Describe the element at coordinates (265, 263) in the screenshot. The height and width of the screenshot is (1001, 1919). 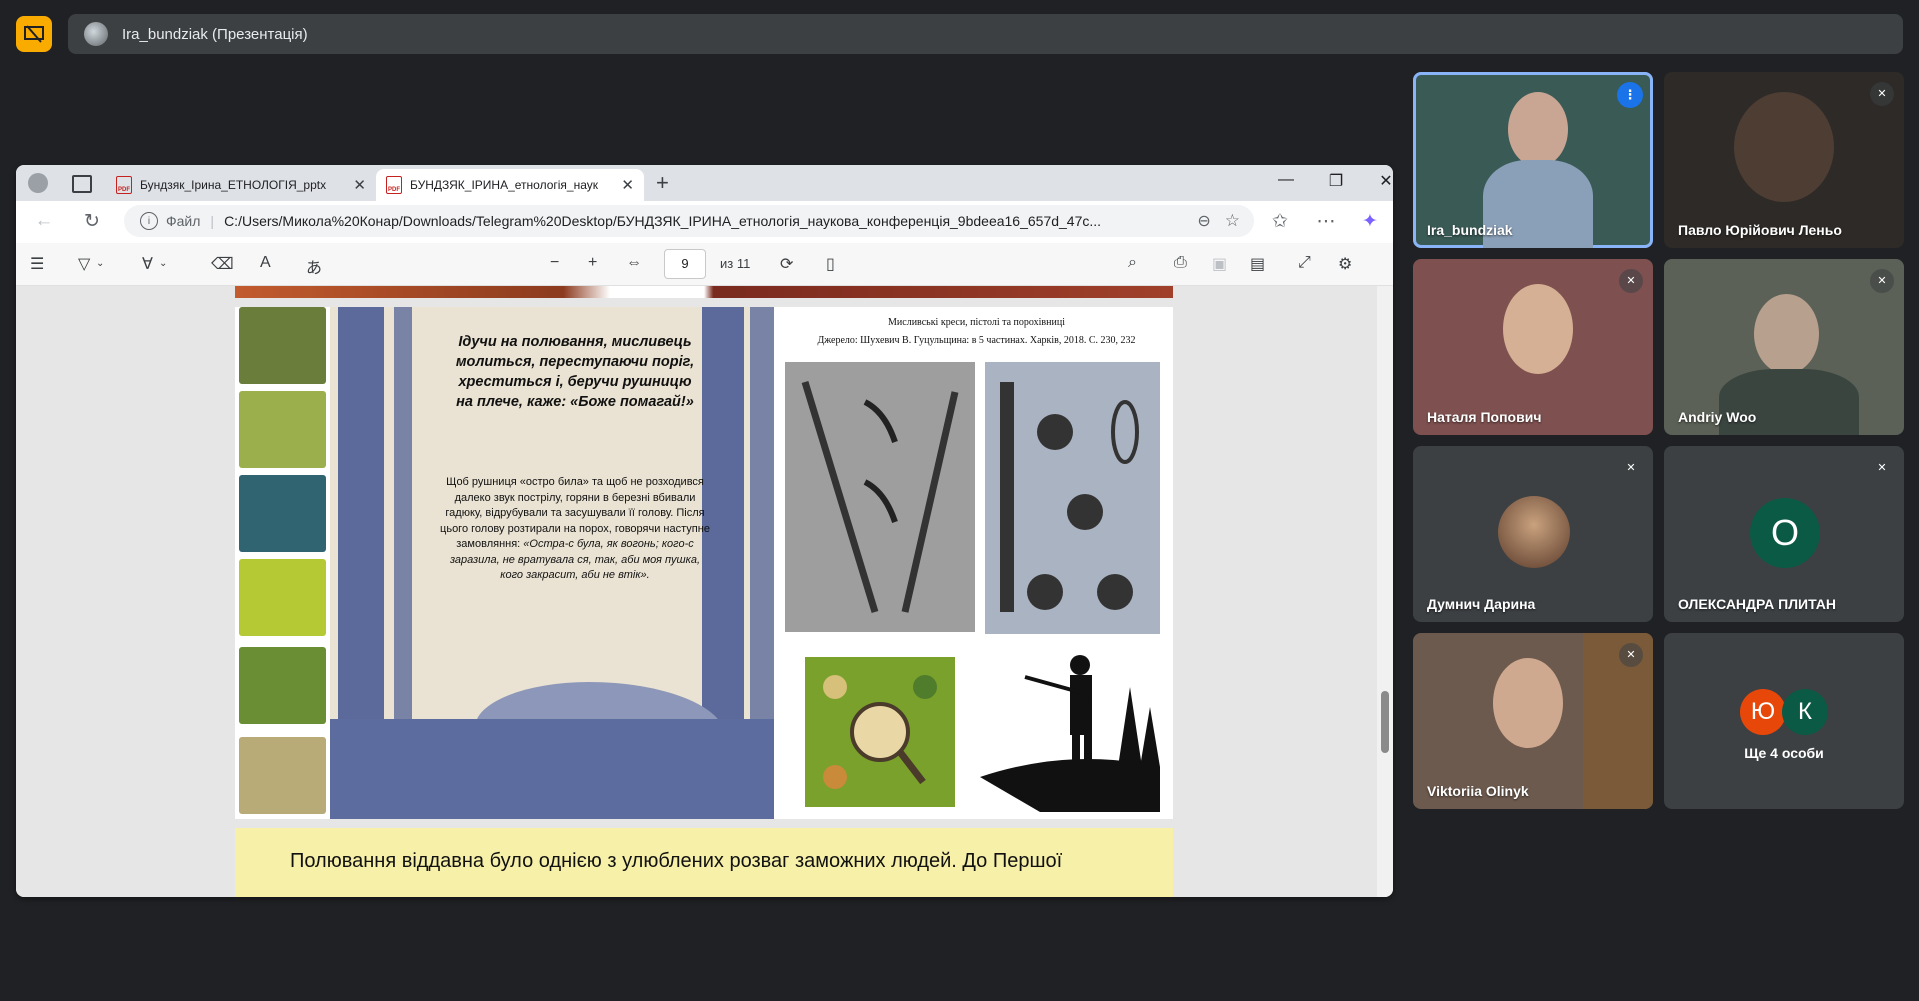
I see `read-aloud-icon: A` at that location.